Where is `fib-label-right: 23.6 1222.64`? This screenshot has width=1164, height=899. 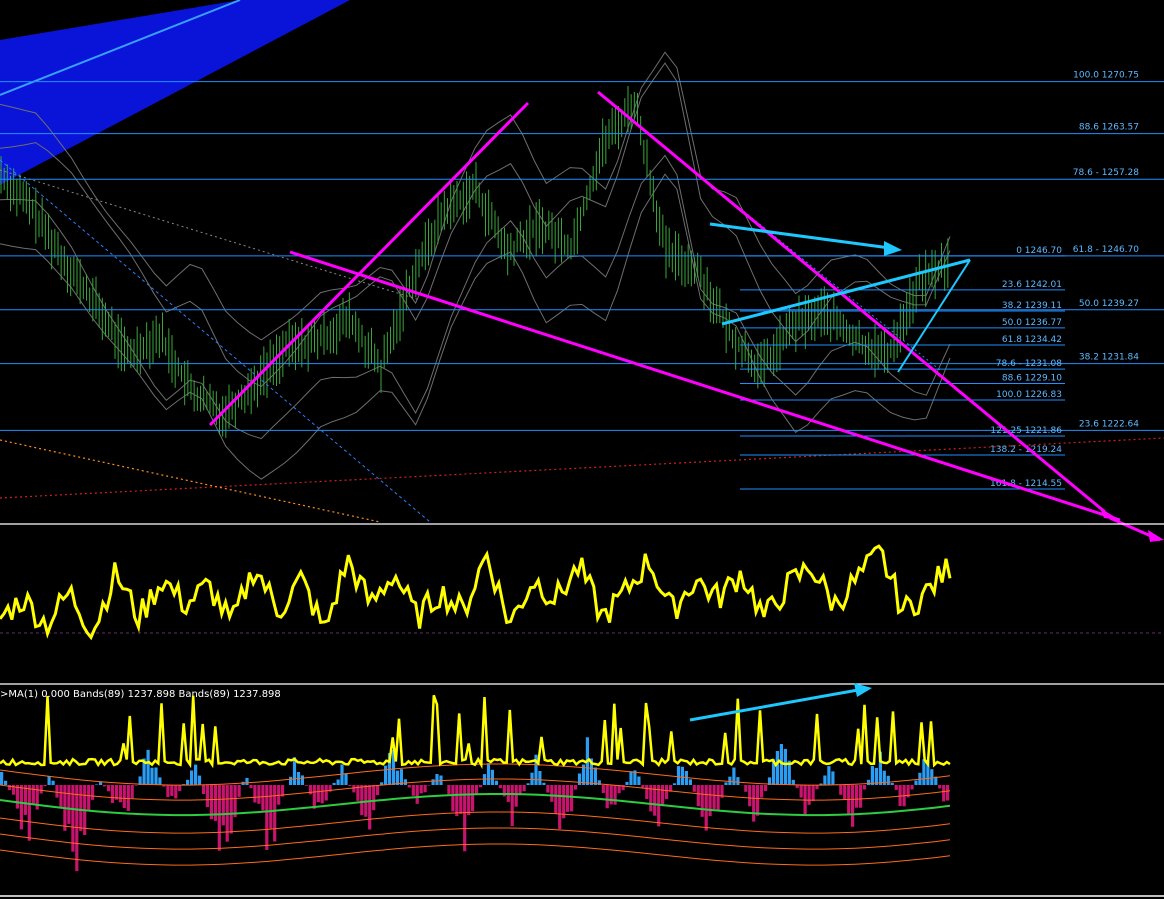 fib-label-right: 23.6 1222.64 is located at coordinates (1109, 424).